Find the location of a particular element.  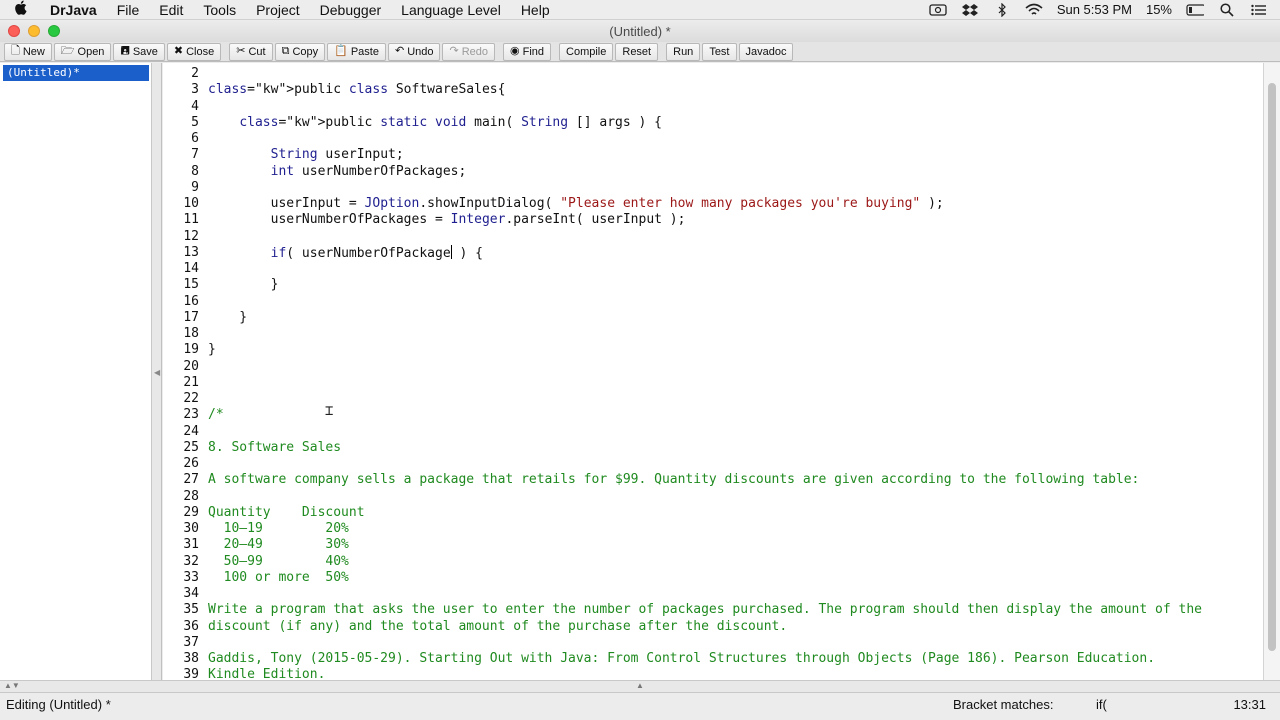

code-text: int userNumberOfPackages; is located at coordinates (337, 172).